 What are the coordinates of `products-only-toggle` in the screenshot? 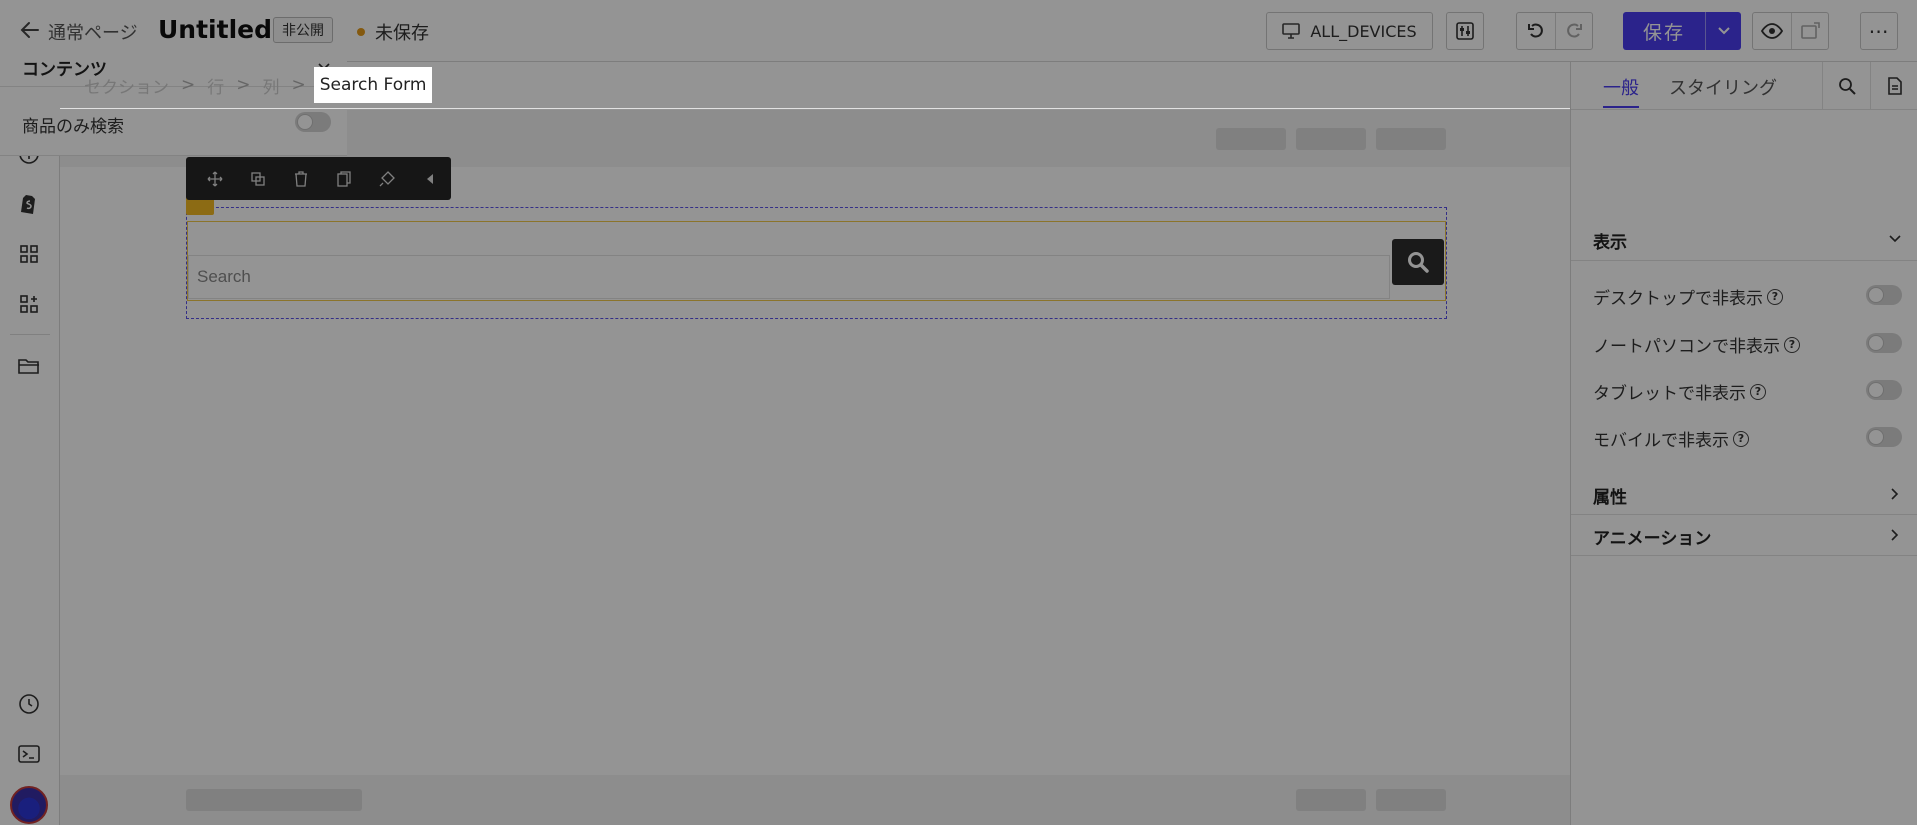 It's located at (313, 122).